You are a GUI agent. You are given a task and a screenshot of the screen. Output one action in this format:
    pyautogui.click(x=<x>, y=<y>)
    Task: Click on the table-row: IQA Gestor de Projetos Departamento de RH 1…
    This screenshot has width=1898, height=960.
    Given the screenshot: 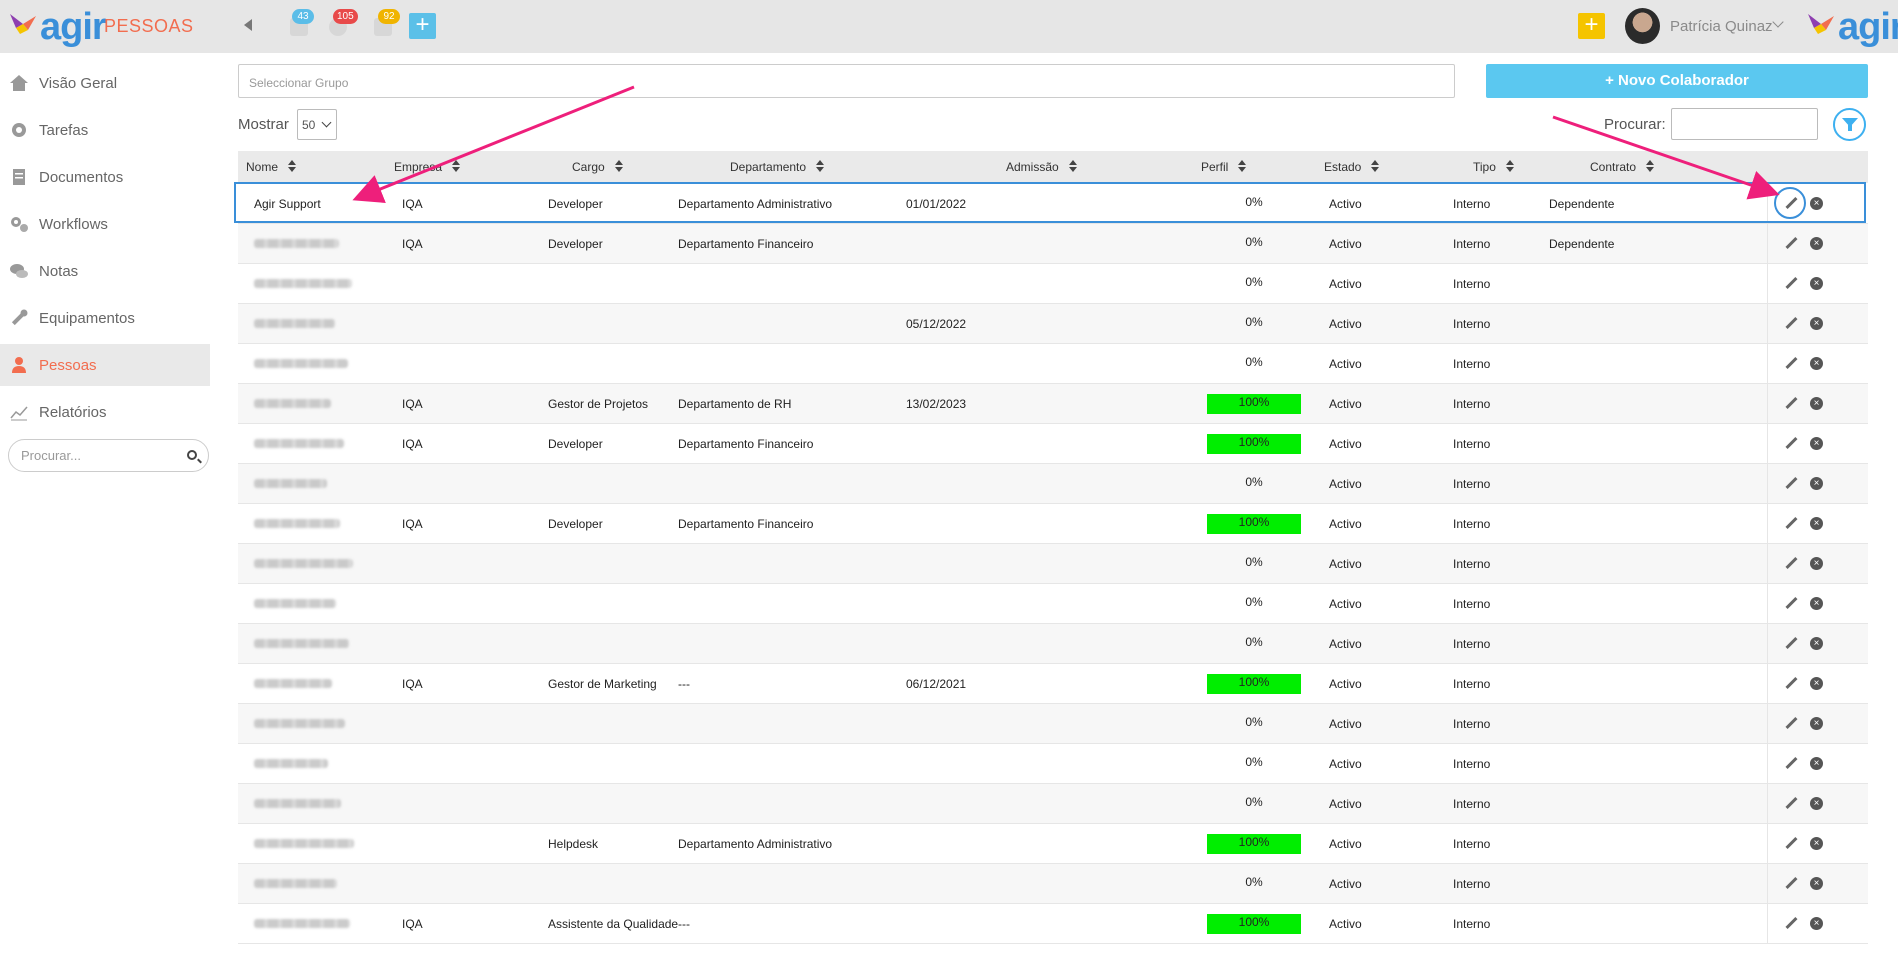 What is the action you would take?
    pyautogui.click(x=1053, y=404)
    